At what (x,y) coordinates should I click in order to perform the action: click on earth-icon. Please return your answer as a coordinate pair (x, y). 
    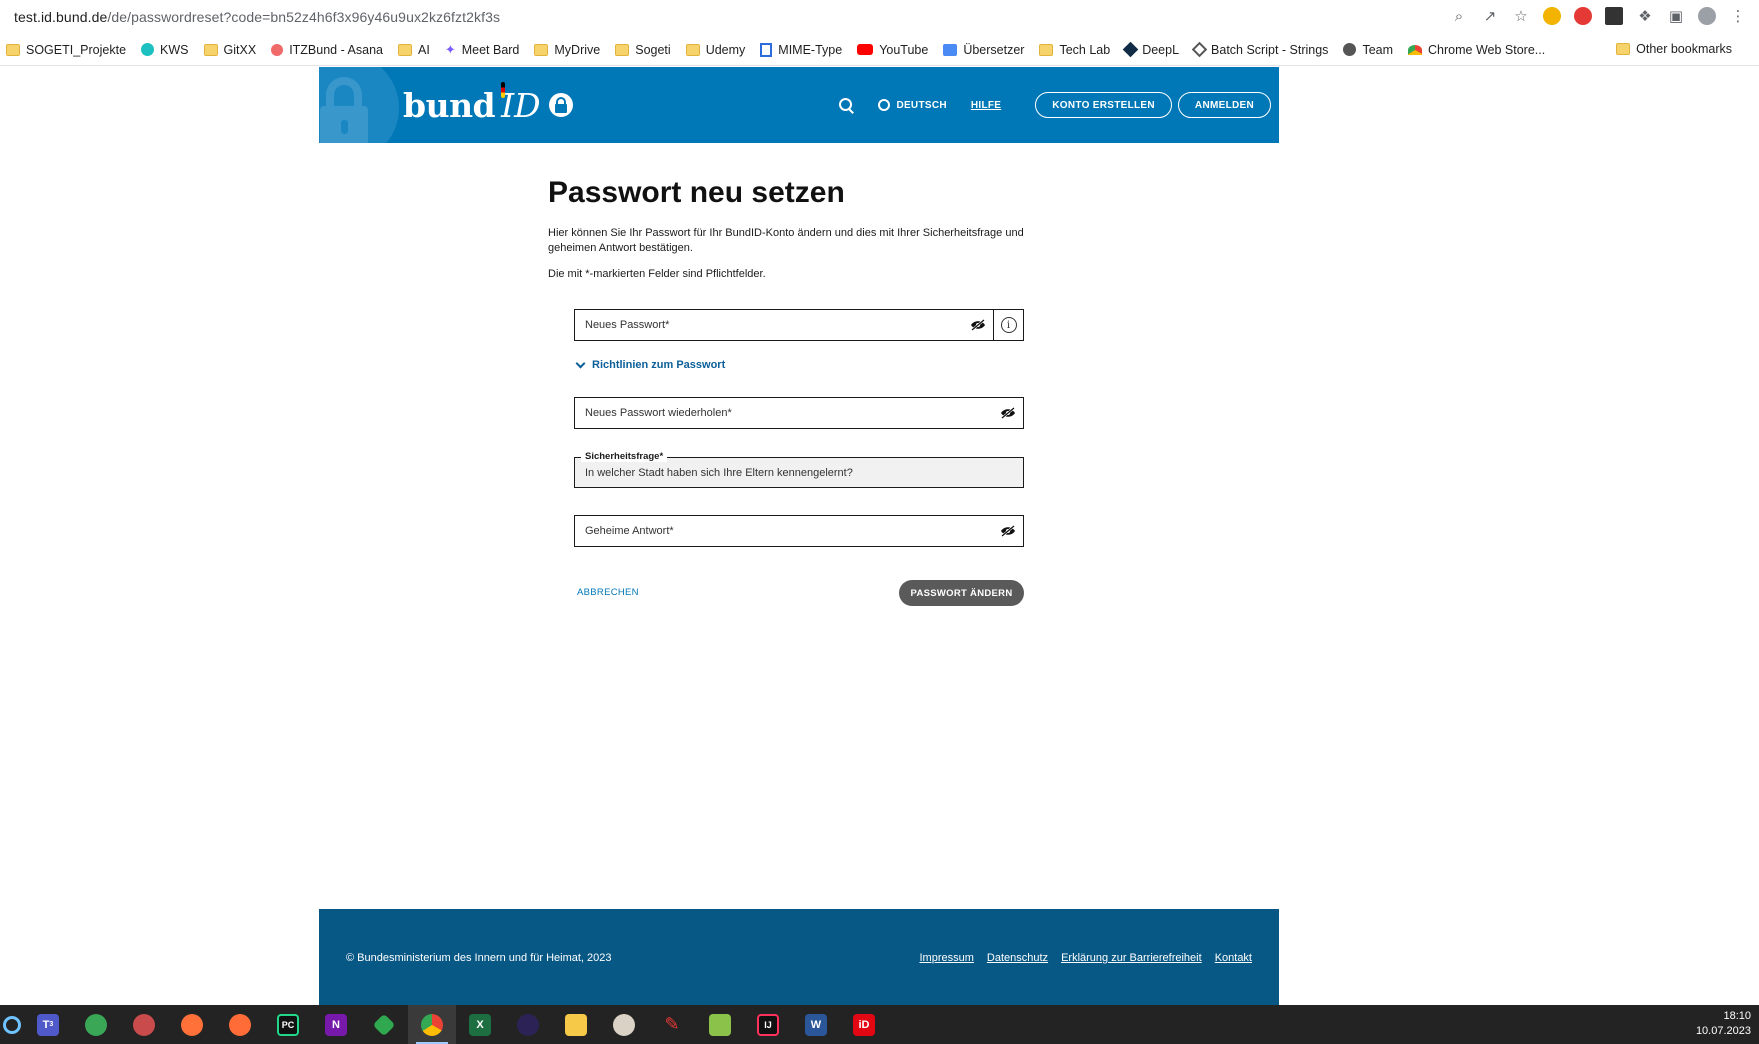
    Looking at the image, I should click on (96, 1024).